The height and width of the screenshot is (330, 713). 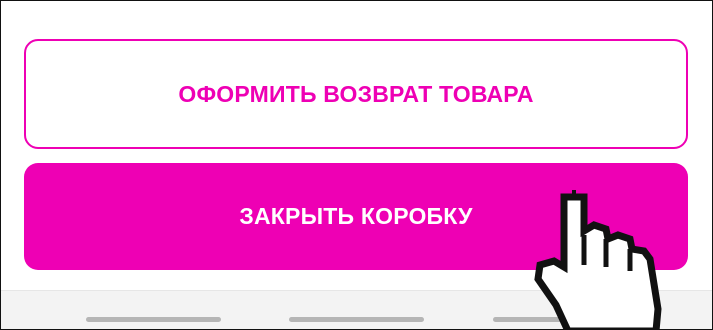 I want to click on return-item-label: ОФОРМИТЬ ВОЗВРАТ ТОВАРА, so click(x=356, y=93).